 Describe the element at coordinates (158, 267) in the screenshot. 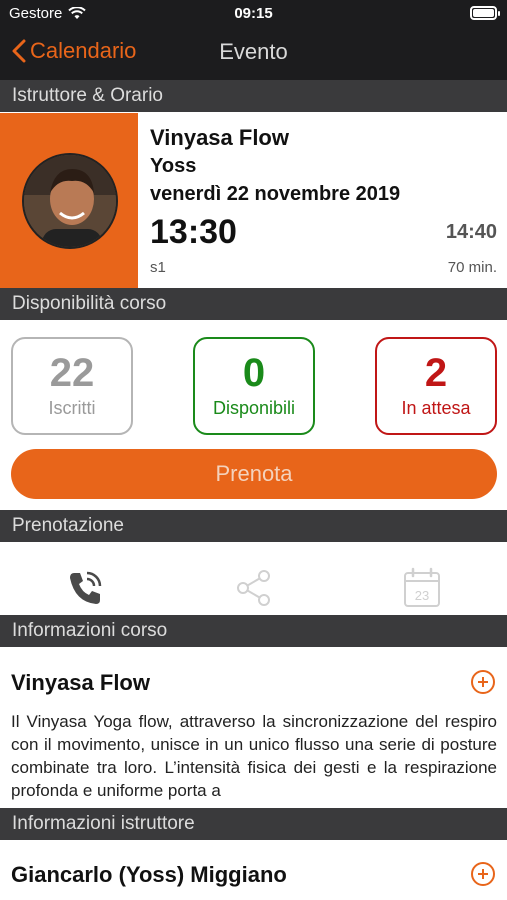

I see `room: s1` at that location.